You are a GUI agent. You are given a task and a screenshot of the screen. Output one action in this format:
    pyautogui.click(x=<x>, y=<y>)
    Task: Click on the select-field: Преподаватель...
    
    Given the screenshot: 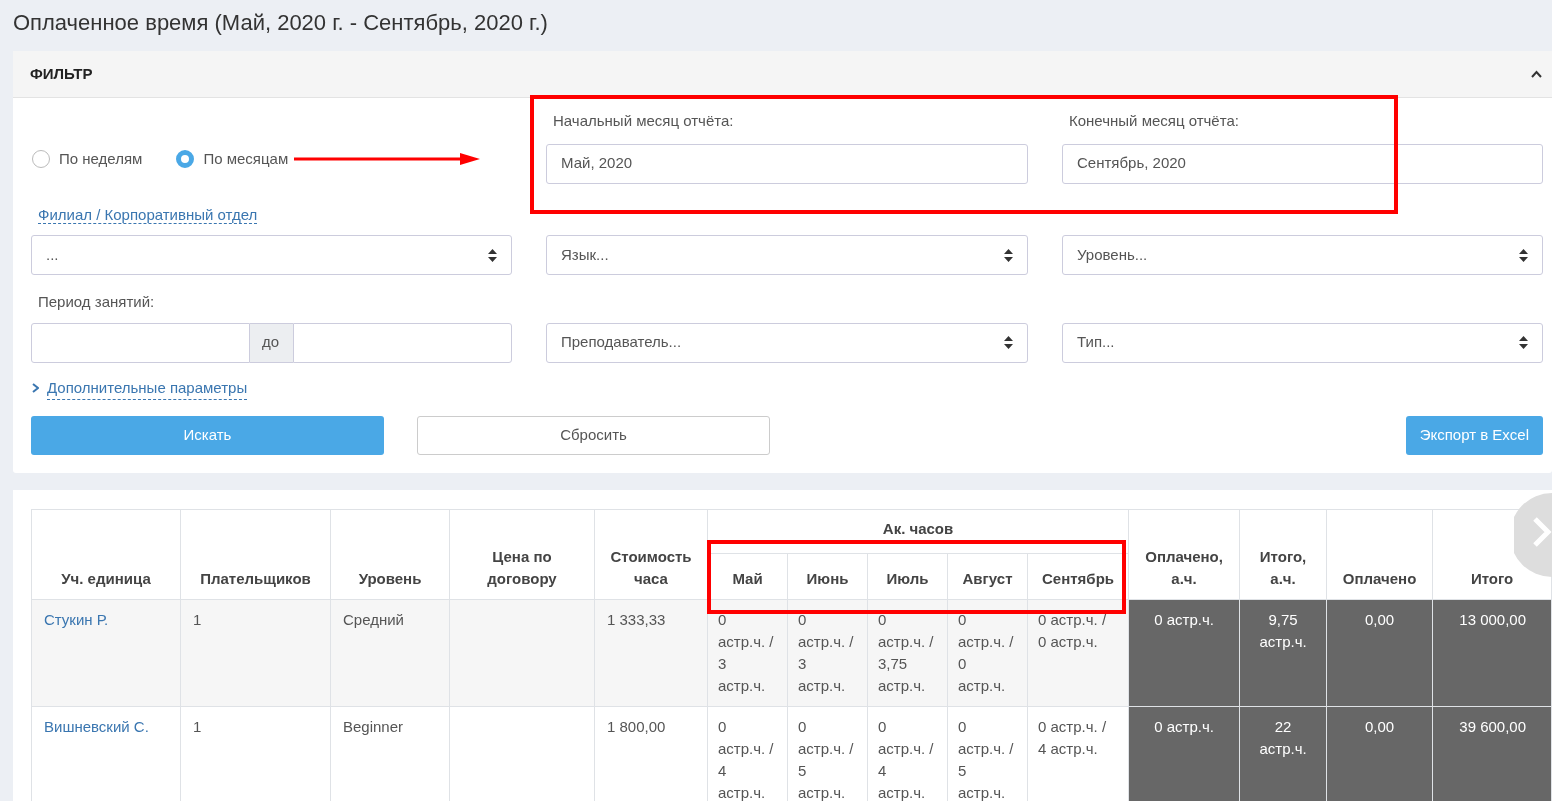 What is the action you would take?
    pyautogui.click(x=787, y=342)
    